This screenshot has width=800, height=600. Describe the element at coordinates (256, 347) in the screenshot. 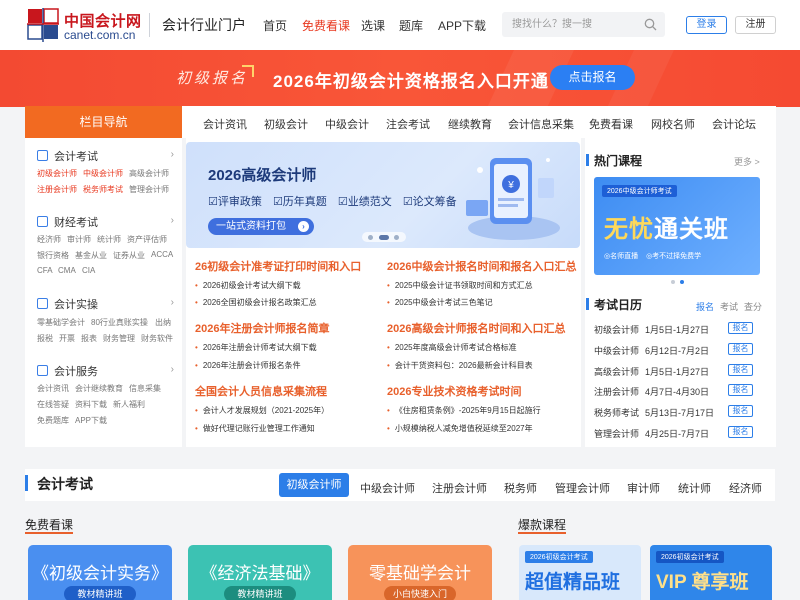

I see `news-item: 2026年注册会计师考试大纲下载` at that location.